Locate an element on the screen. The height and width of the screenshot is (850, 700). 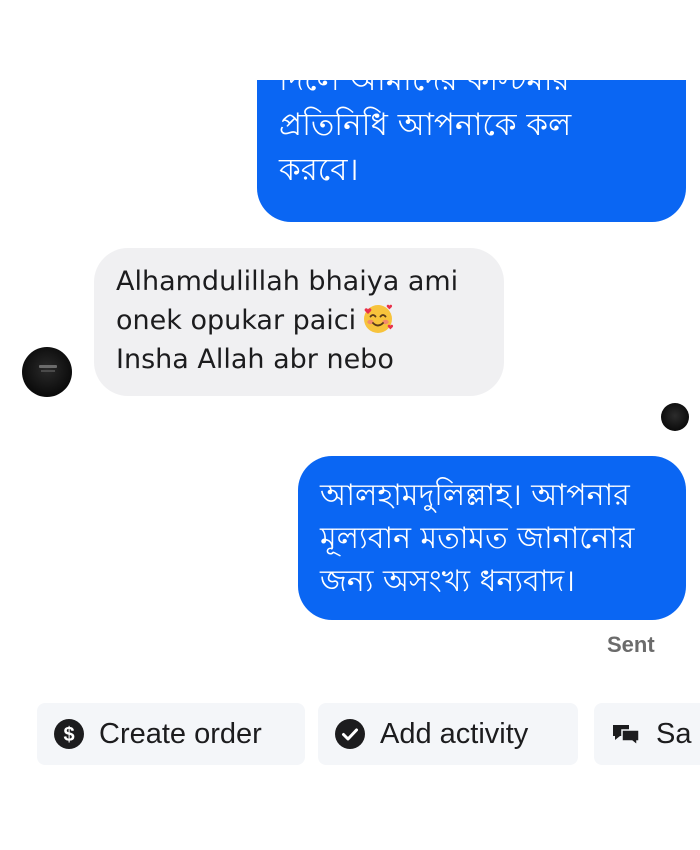
create-order-button: $ Create order is located at coordinates (171, 734).